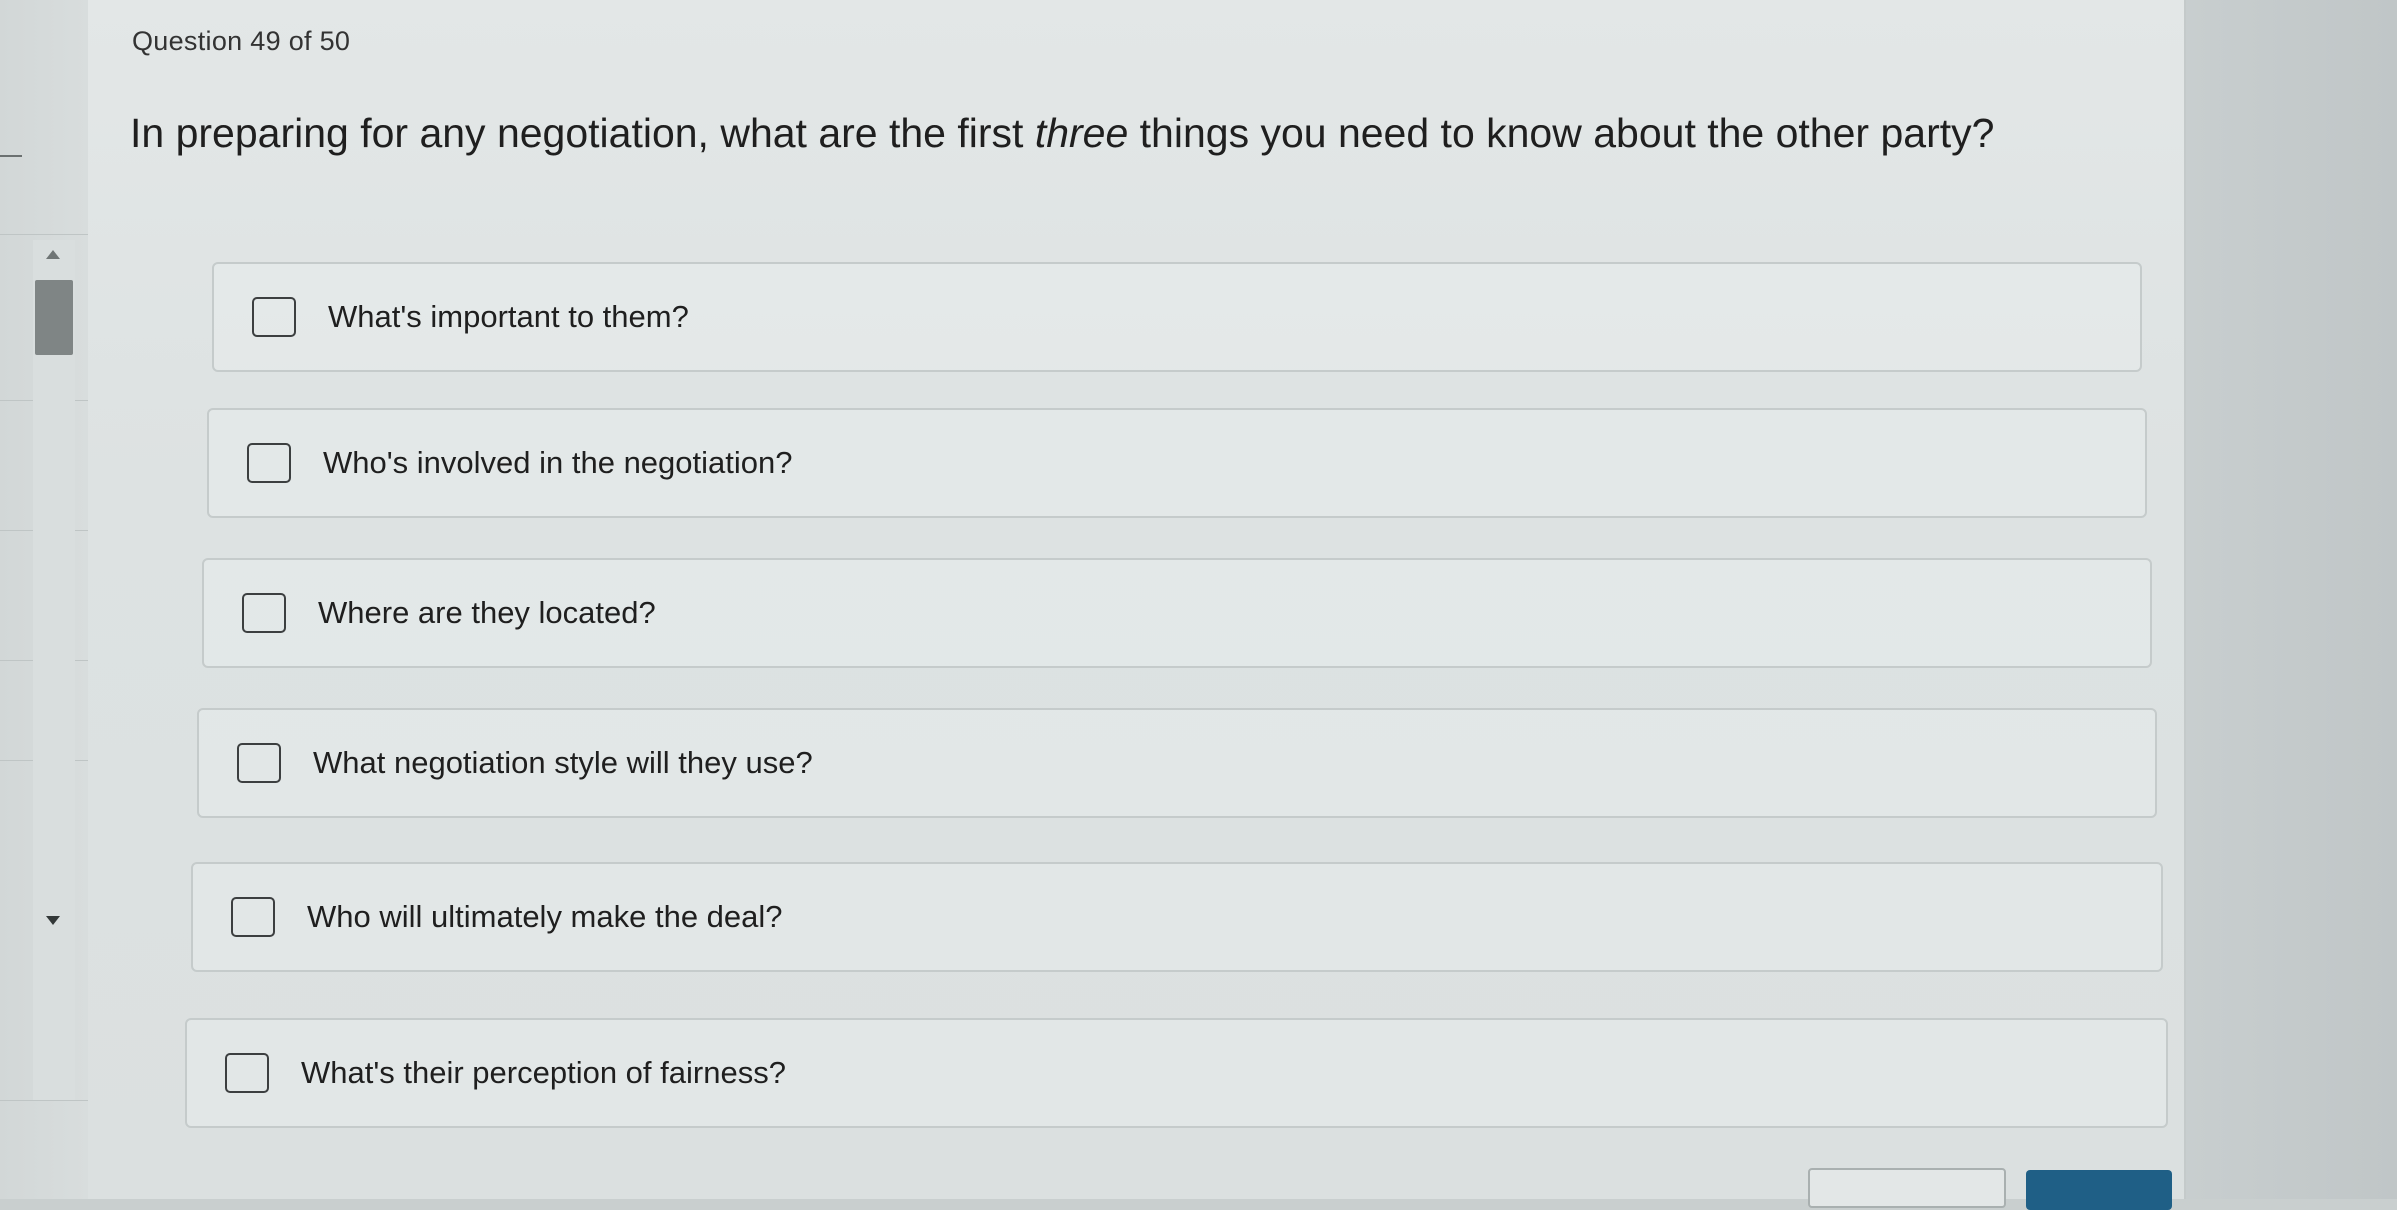  Describe the element at coordinates (54, 670) in the screenshot. I see `scrollbar-track` at that location.